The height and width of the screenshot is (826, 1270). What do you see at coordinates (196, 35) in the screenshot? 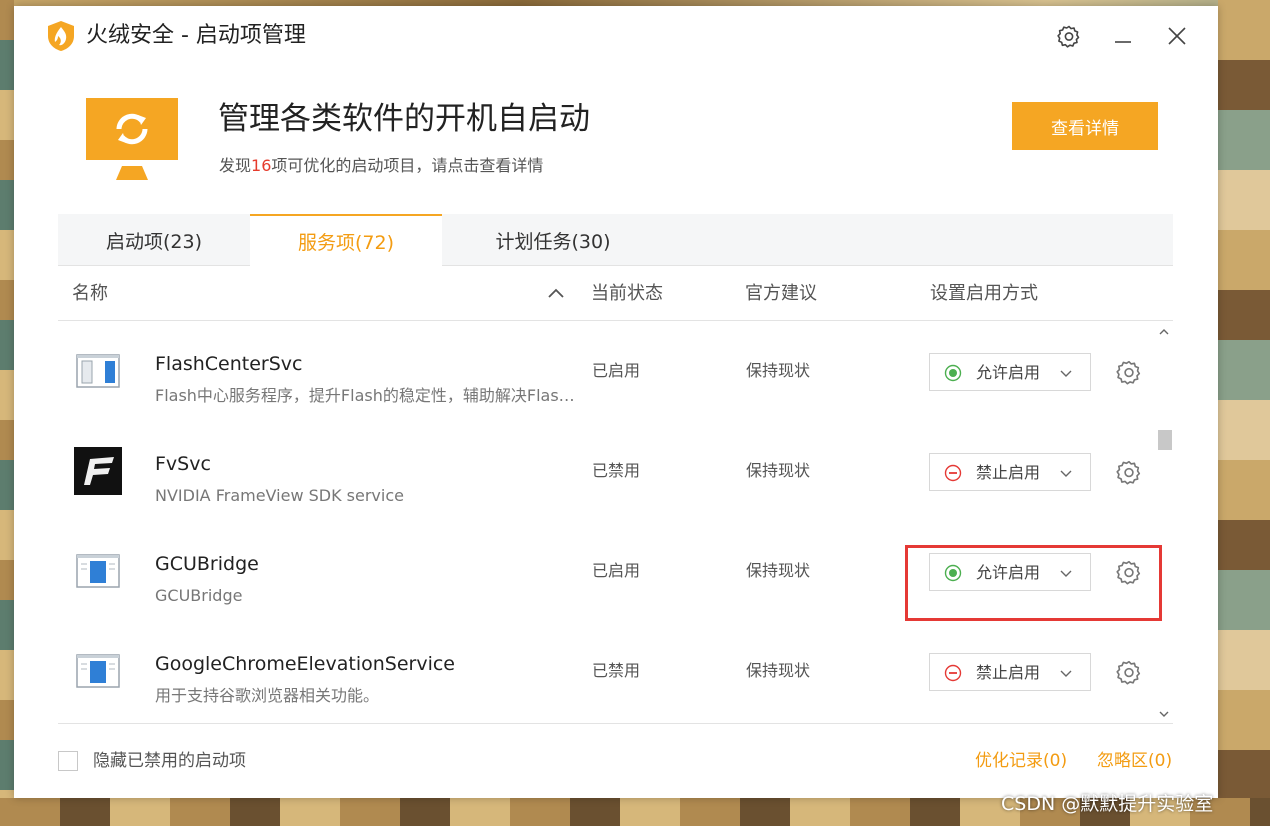
I see `window-title: 火绒安全 - 启动项管理` at bounding box center [196, 35].